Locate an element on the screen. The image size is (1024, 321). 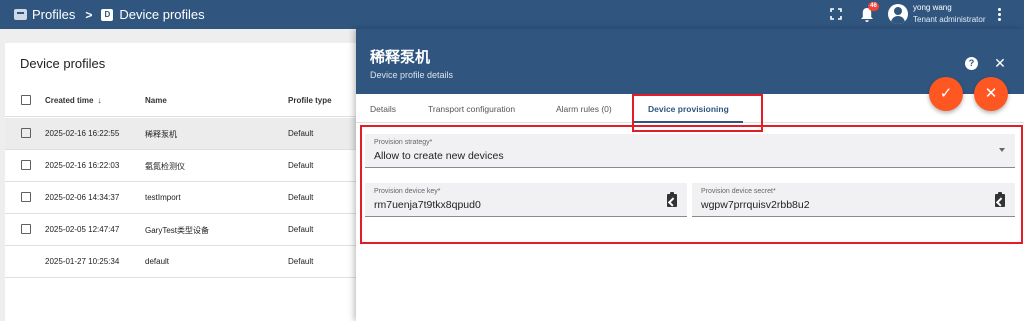
select-all-checkbox is located at coordinates (26, 100).